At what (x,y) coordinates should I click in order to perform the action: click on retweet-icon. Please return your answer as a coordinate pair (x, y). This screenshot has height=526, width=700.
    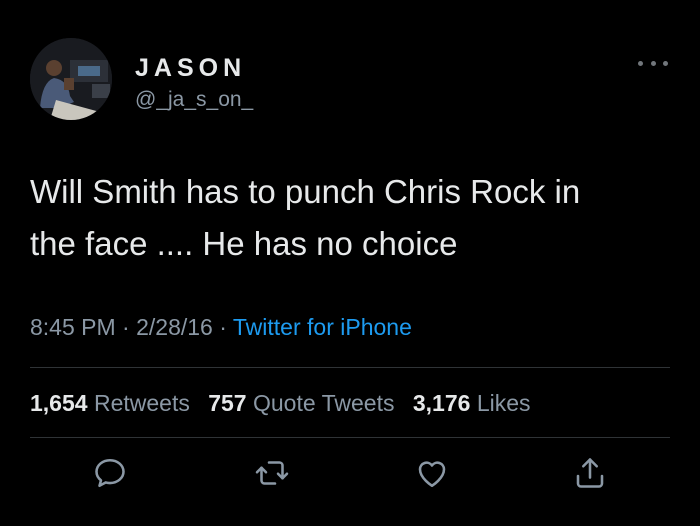
    Looking at the image, I should click on (272, 473).